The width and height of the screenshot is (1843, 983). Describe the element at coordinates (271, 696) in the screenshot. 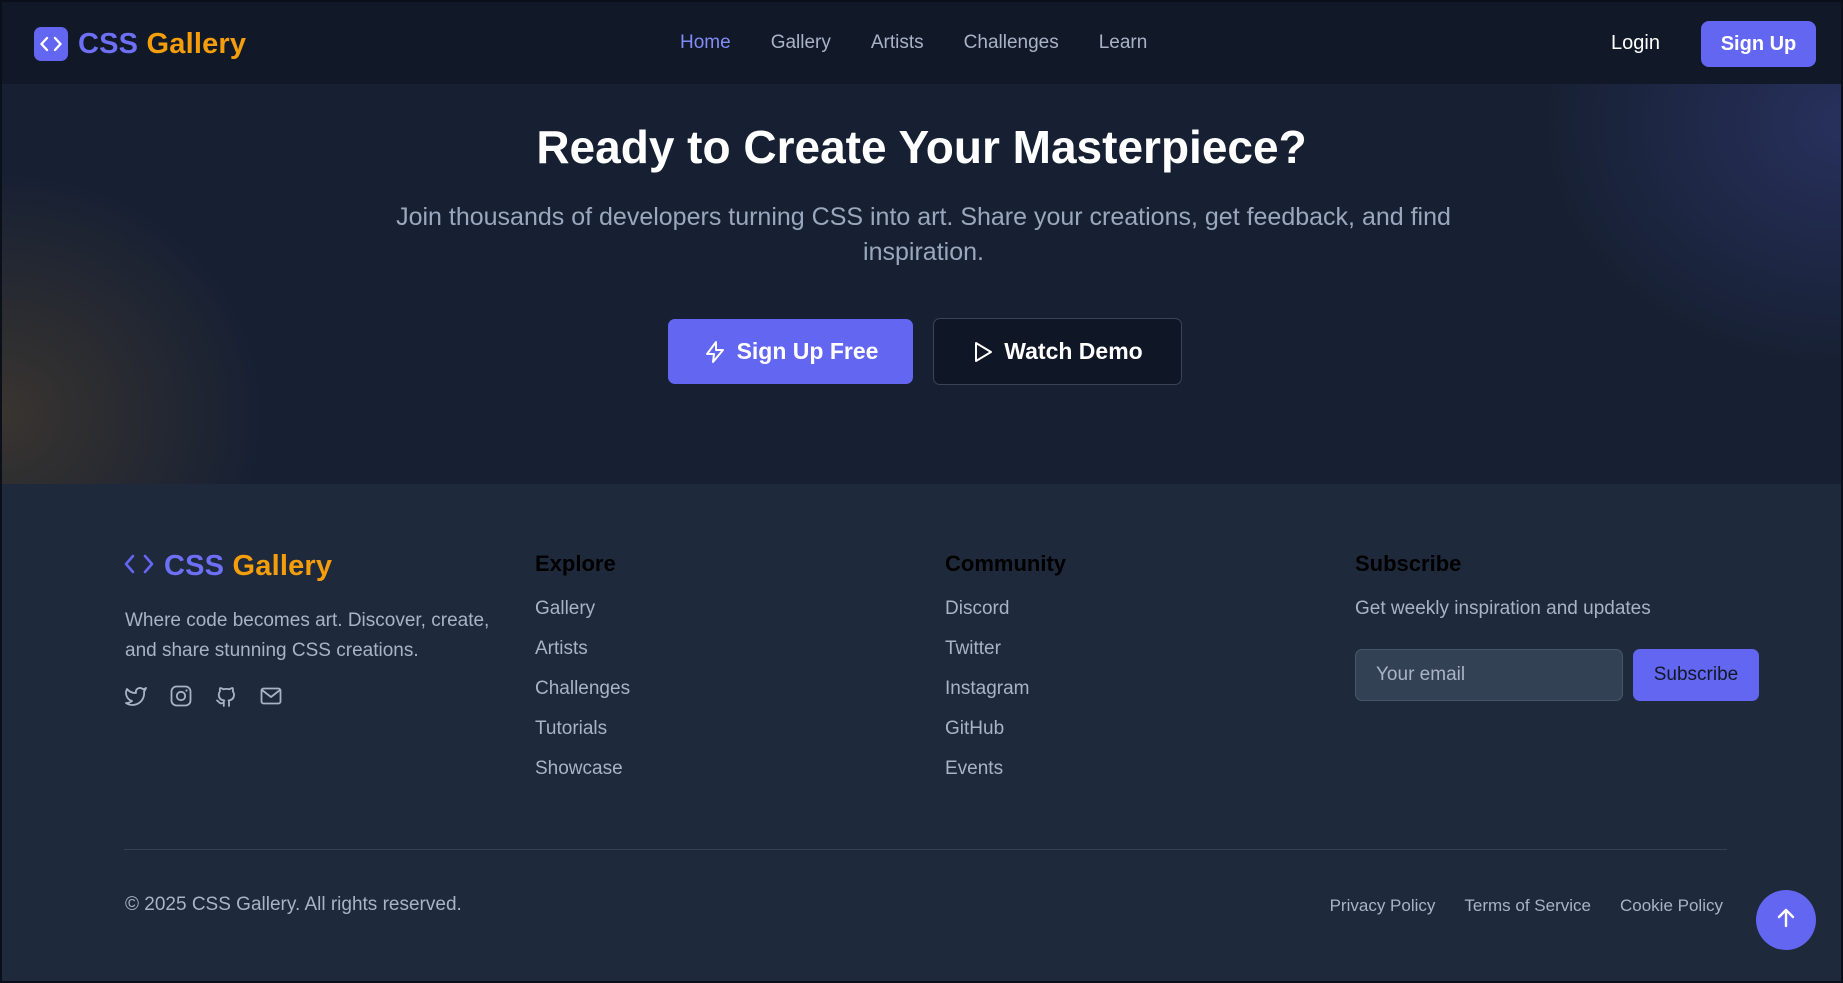

I see `mail-icon` at that location.